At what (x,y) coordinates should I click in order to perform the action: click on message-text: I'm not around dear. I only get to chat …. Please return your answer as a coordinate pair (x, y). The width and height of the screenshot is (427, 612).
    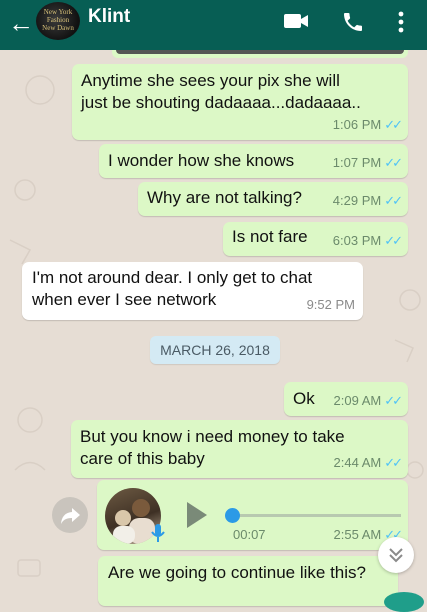
    Looking at the image, I should click on (172, 289).